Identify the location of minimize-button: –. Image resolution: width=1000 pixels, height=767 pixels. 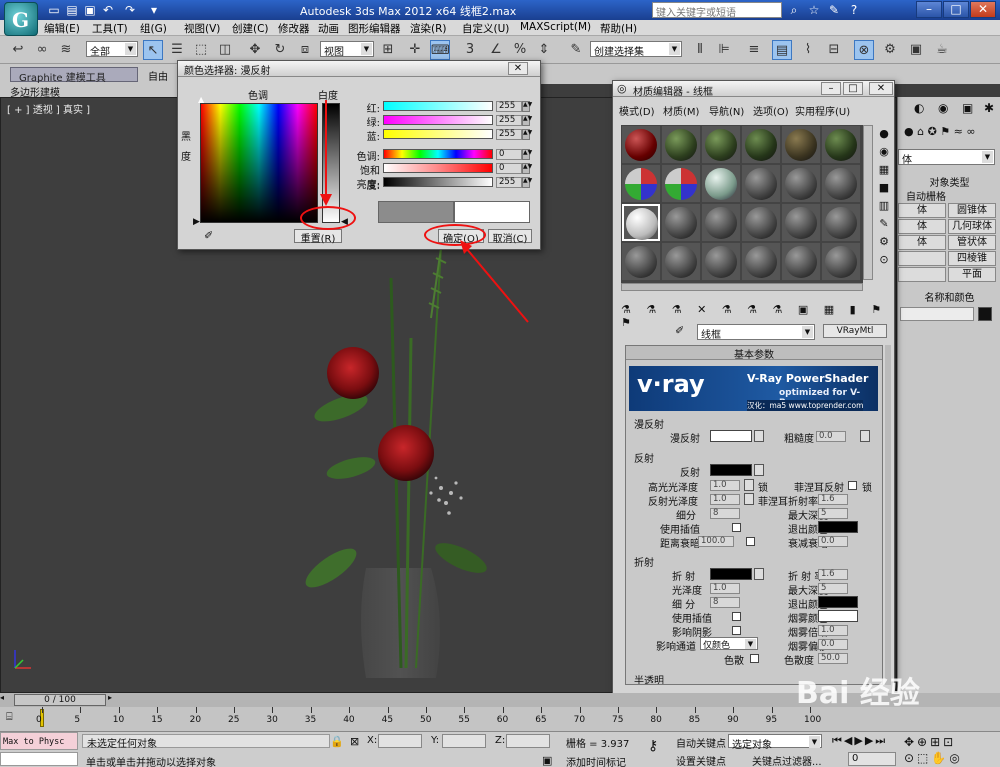
(929, 9).